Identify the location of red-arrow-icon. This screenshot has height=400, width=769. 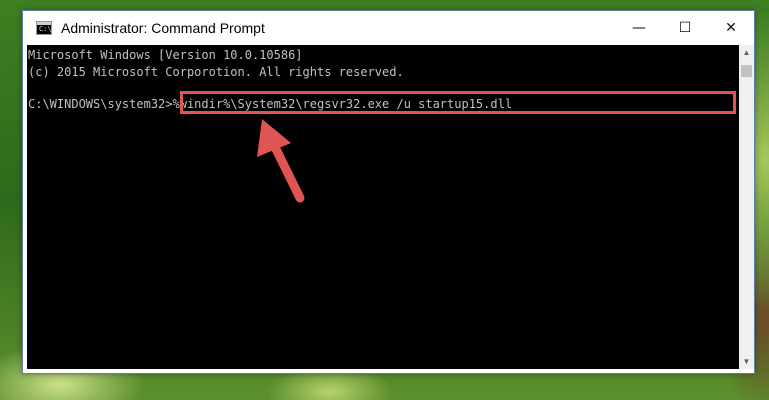
(281, 161).